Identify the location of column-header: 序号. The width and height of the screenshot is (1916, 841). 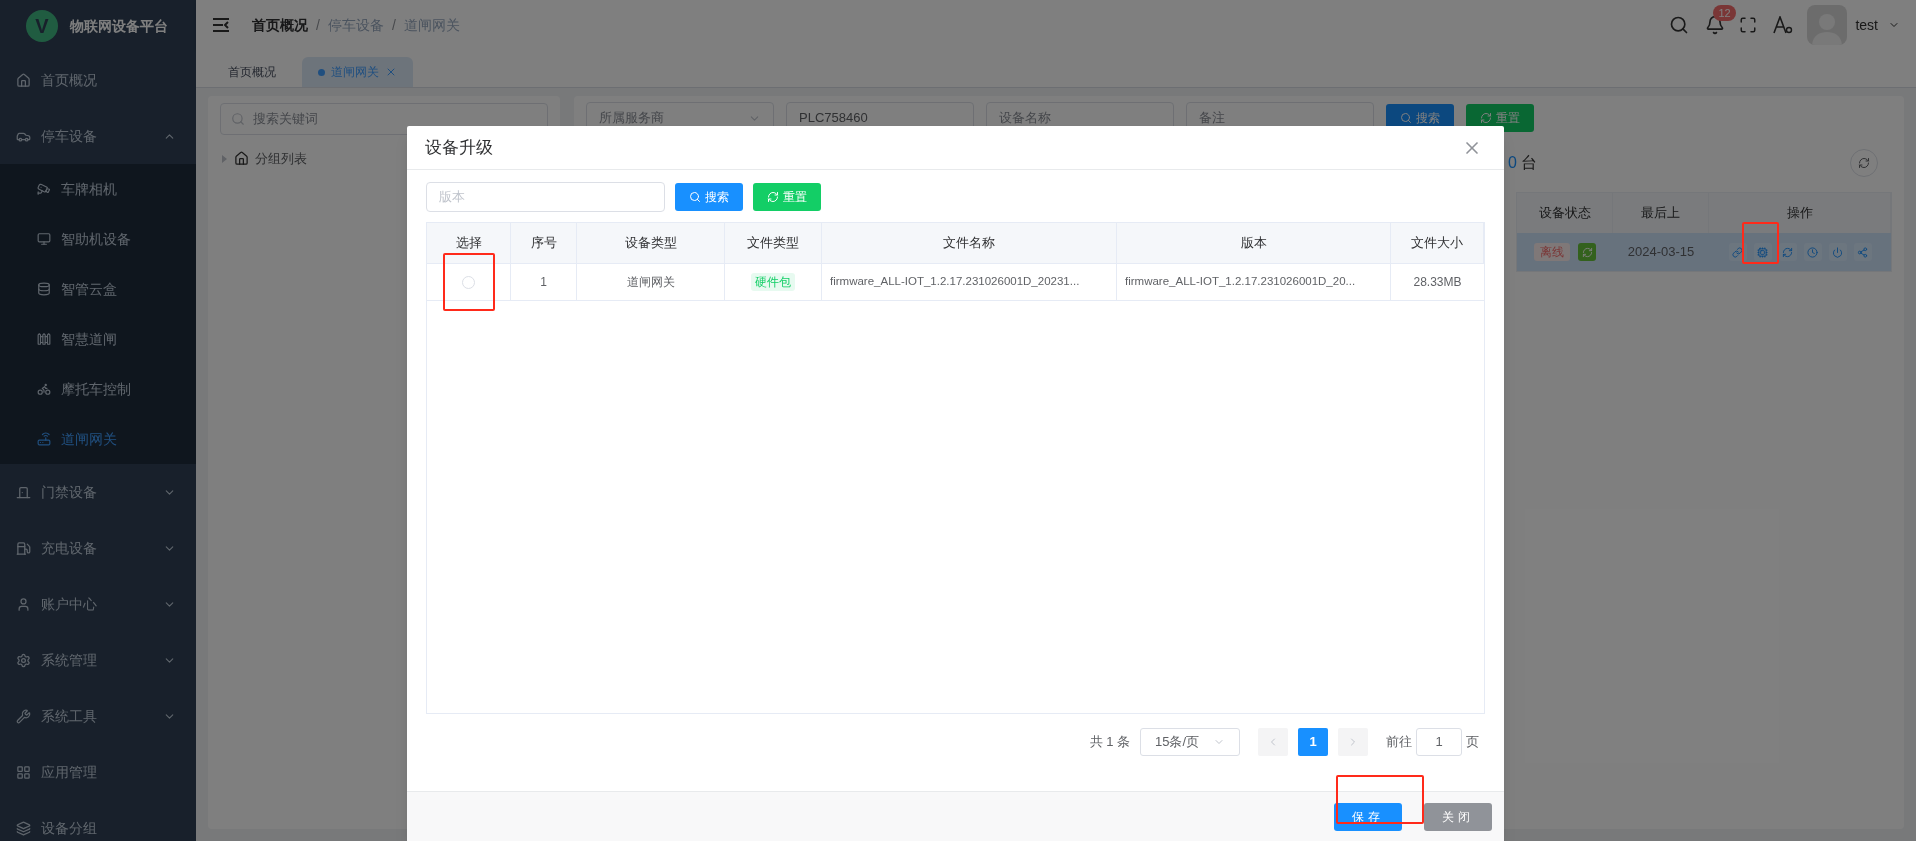
(544, 243).